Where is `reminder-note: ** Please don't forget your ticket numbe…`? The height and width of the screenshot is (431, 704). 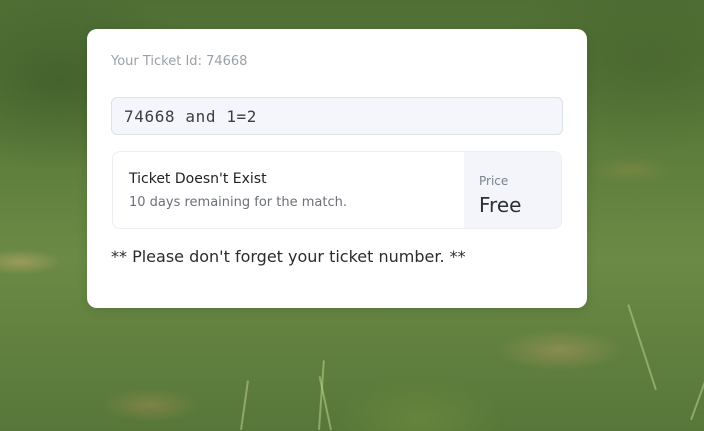 reminder-note: ** Please don't forget your ticket numbe… is located at coordinates (288, 256).